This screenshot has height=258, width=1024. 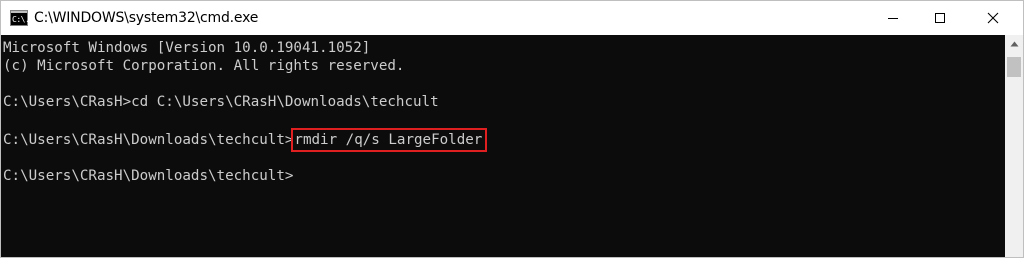 I want to click on icon-text: C:\., so click(x=21, y=19).